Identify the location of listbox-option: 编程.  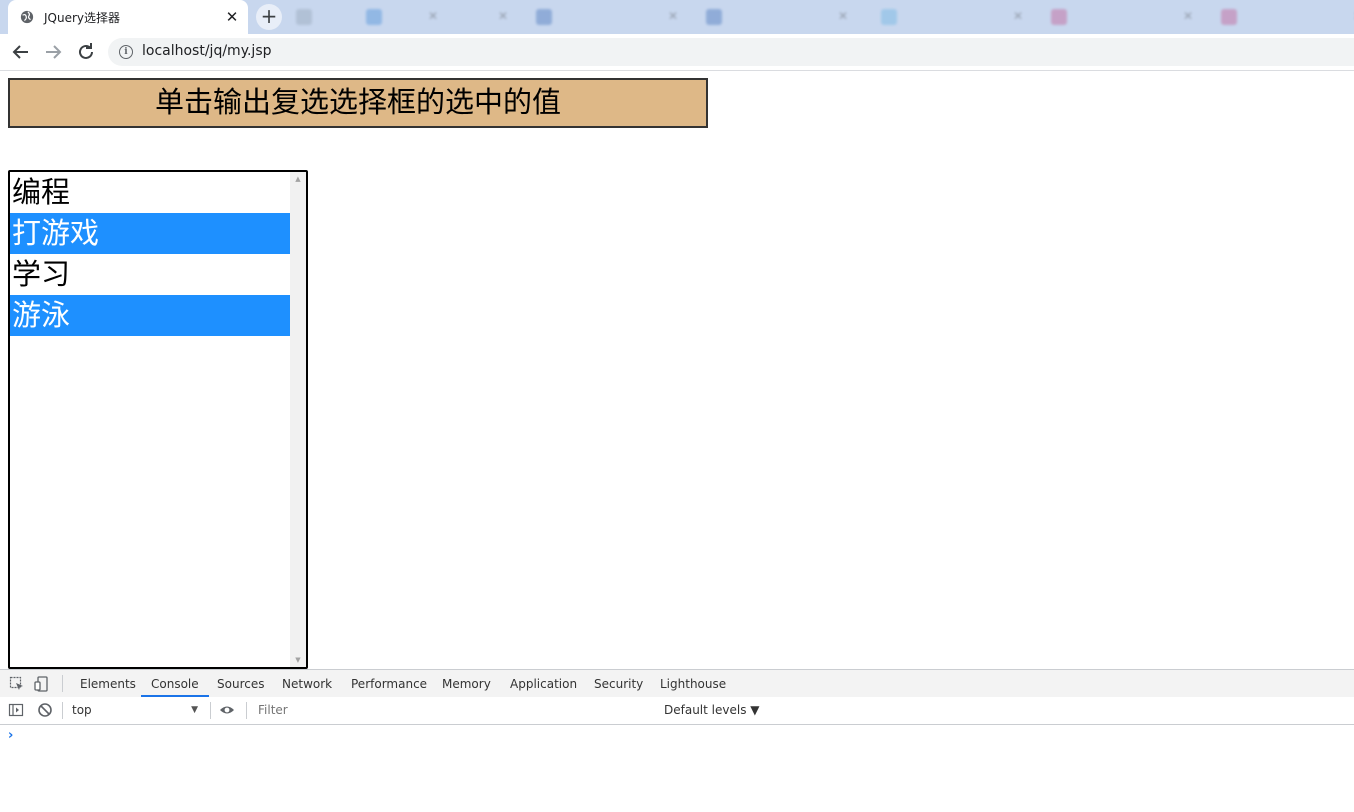
(150, 192).